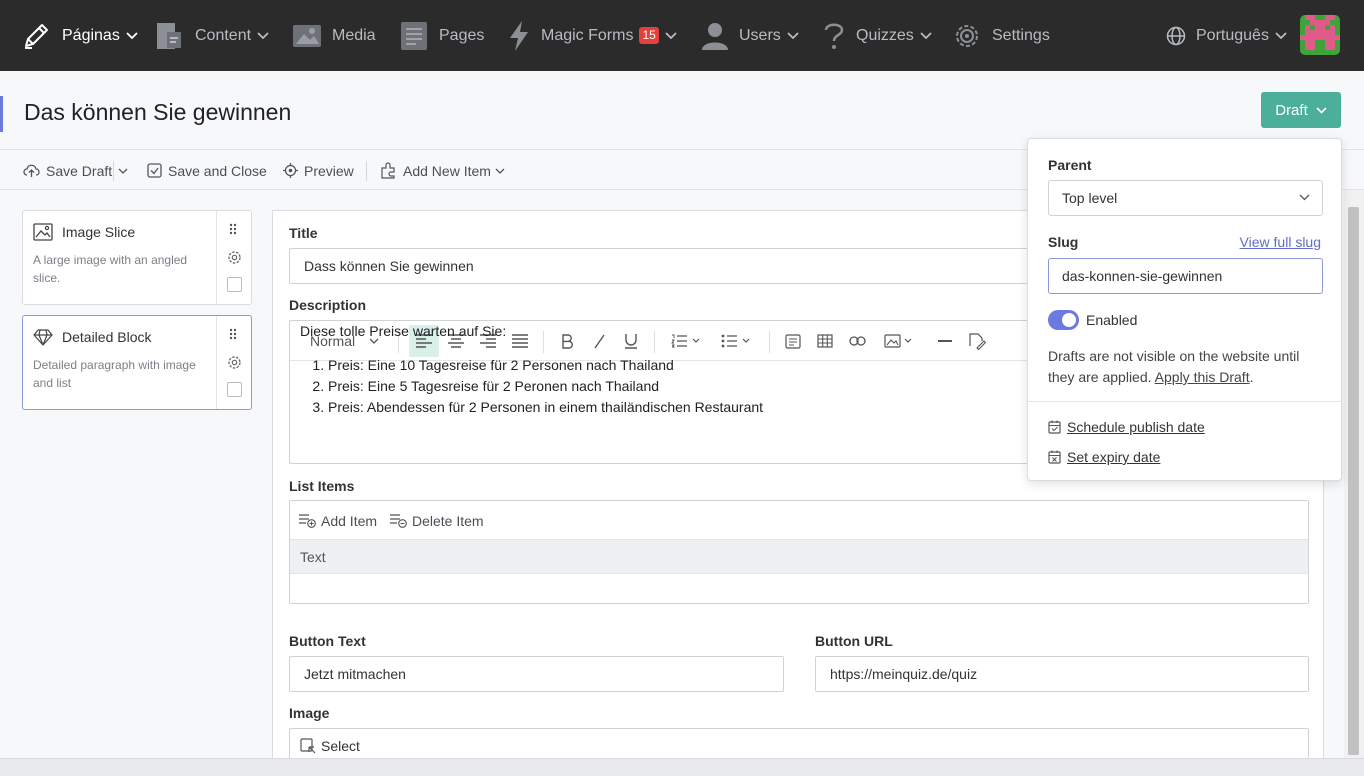 The image size is (1364, 776). What do you see at coordinates (1202, 377) in the screenshot?
I see `apply-draft-link: Apply this Draft` at bounding box center [1202, 377].